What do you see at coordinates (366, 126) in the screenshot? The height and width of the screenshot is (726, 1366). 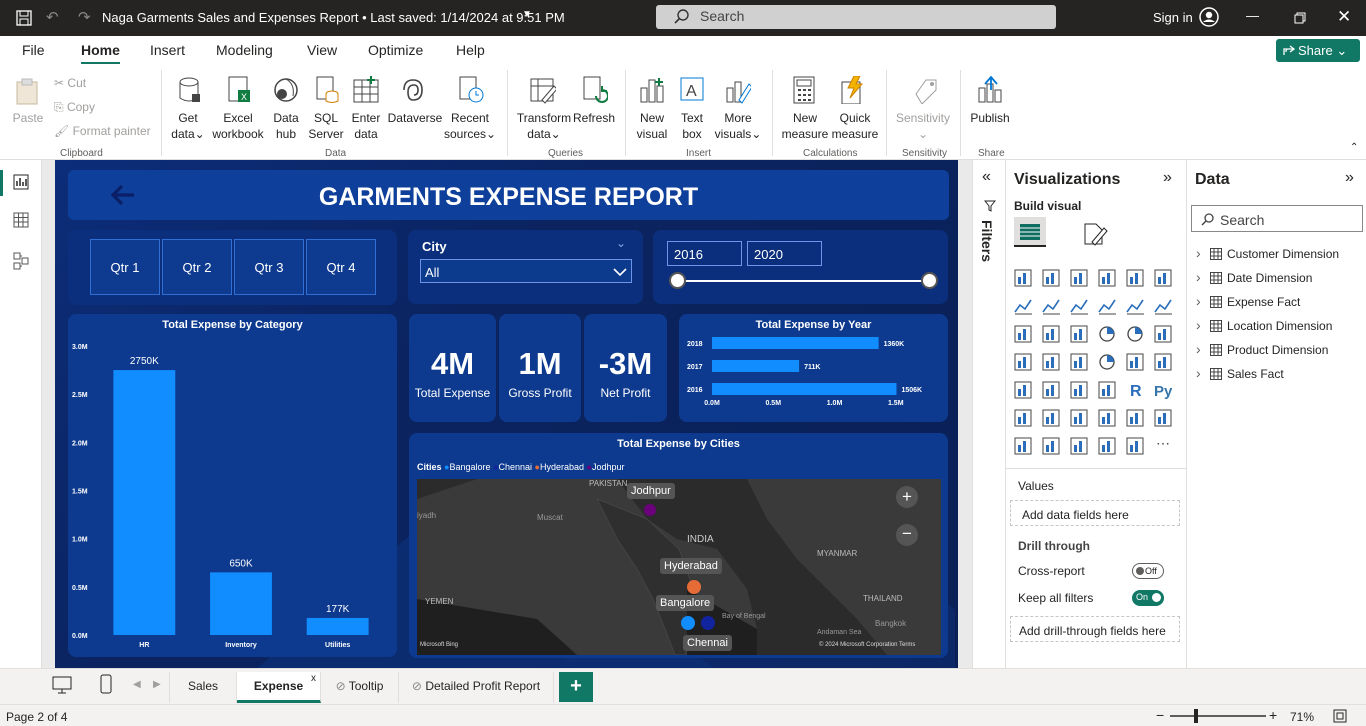 I see `enter-data-button: Enter data` at bounding box center [366, 126].